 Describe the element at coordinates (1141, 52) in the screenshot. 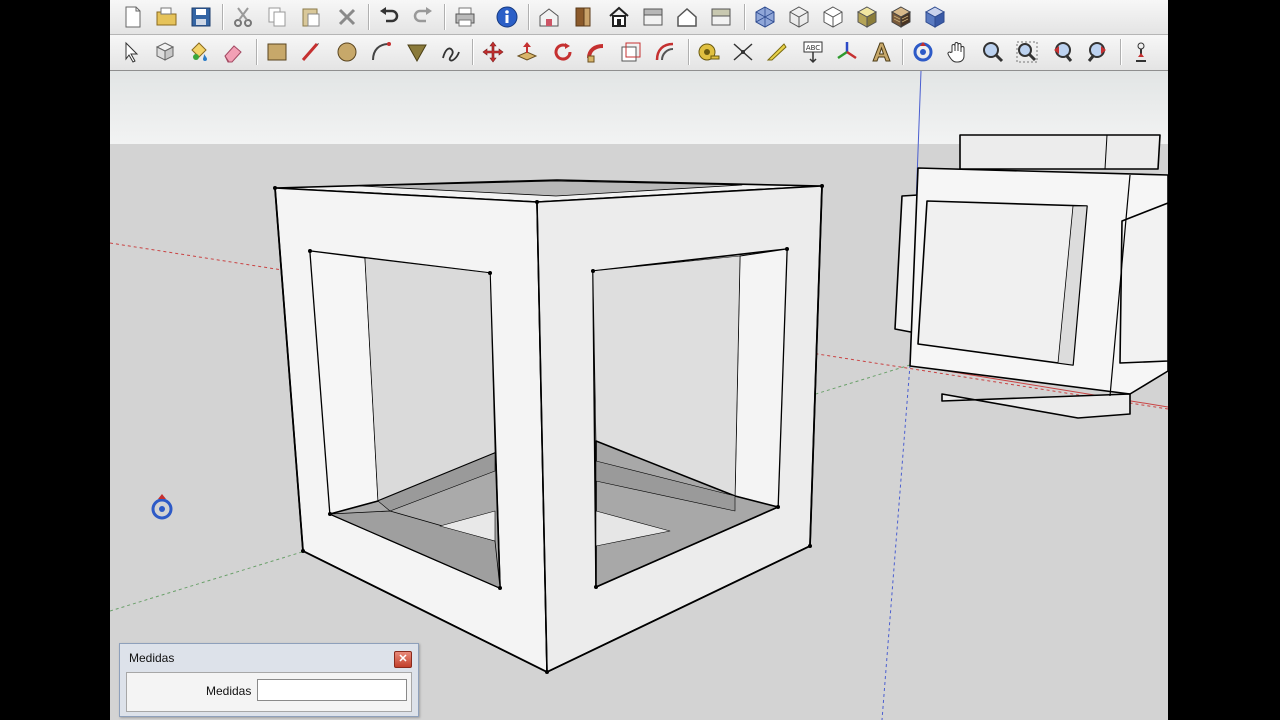

I see `position-camera-icon` at that location.